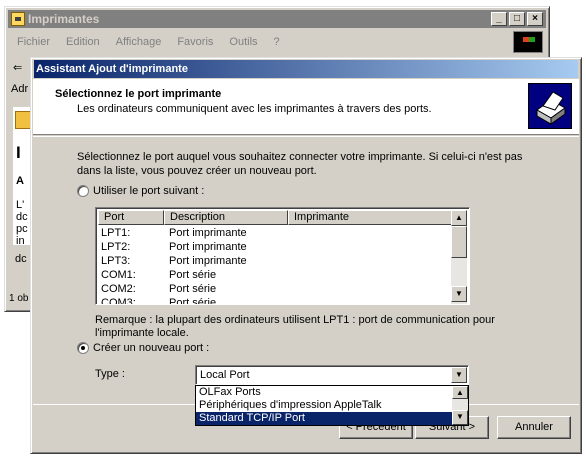  I want to click on create-new-port-label: Créer un nouveau port :, so click(151, 348).